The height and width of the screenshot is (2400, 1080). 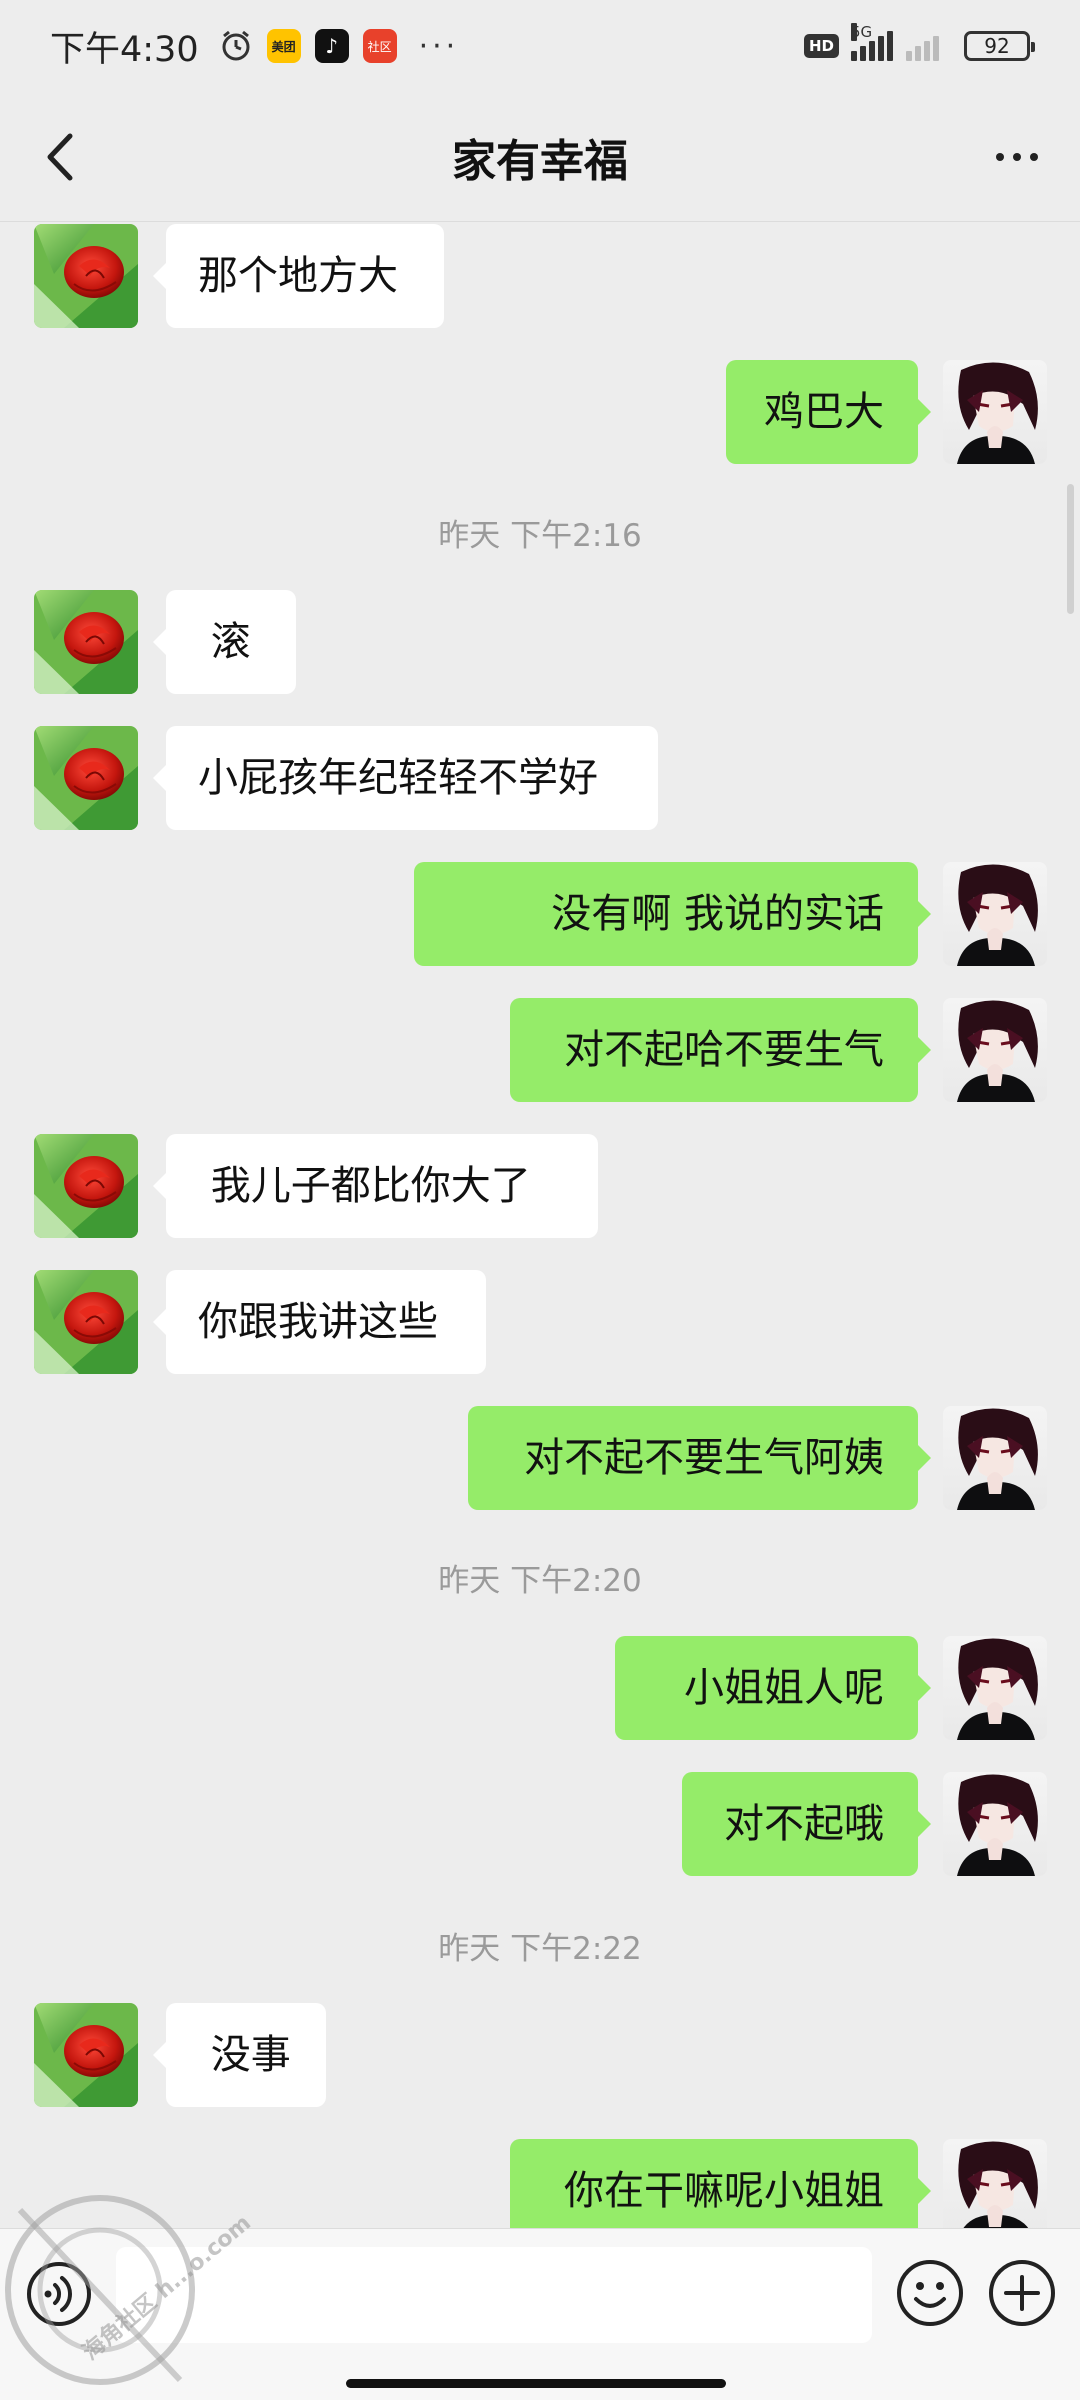 What do you see at coordinates (930, 2293) in the screenshot?
I see `emoji-icon` at bounding box center [930, 2293].